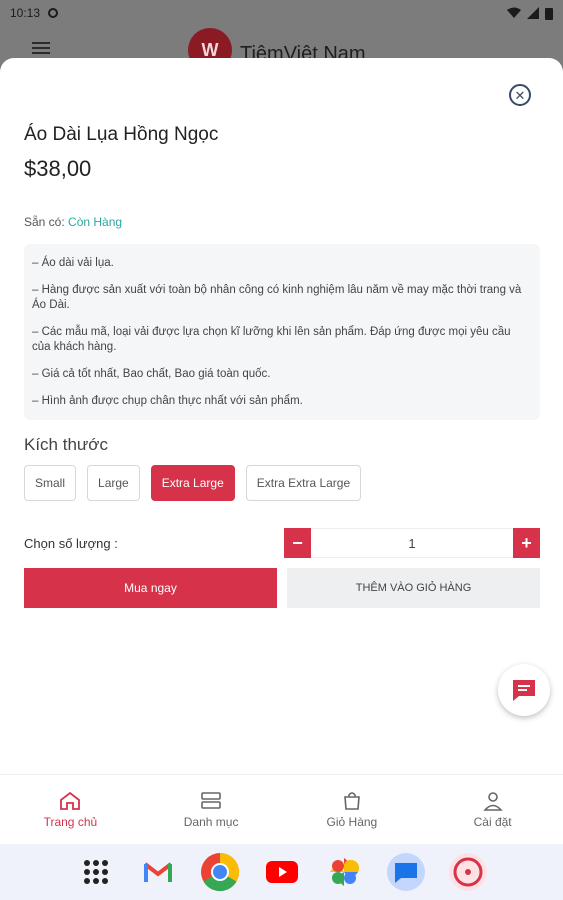 This screenshot has width=563, height=900. What do you see at coordinates (406, 872) in the screenshot?
I see `messages-icon` at bounding box center [406, 872].